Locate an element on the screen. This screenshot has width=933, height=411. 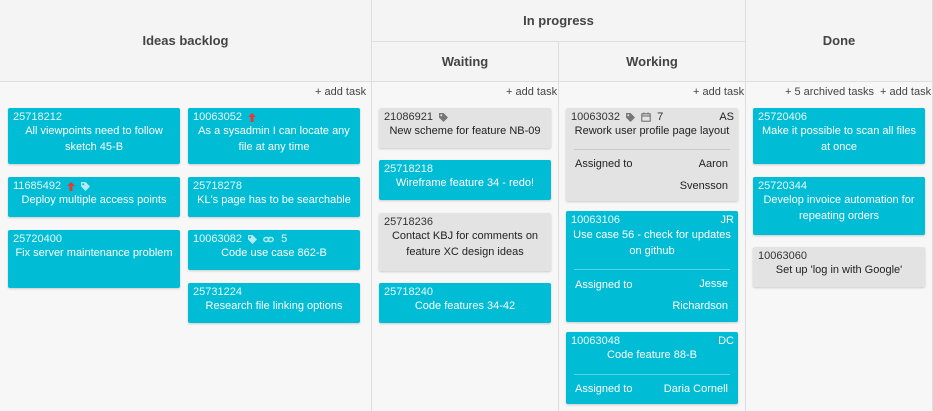
task-id: 10063032 is located at coordinates (595, 117).